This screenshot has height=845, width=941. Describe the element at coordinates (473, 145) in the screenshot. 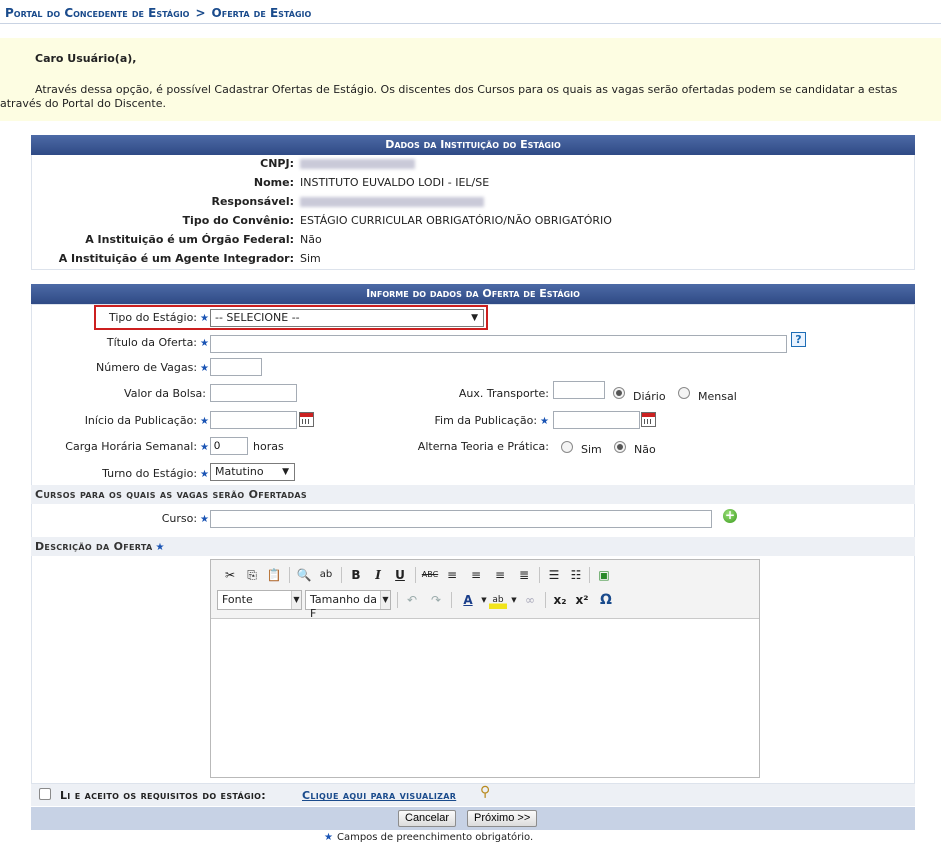

I see `institution-header: Dados da Instituição do Estágio` at that location.